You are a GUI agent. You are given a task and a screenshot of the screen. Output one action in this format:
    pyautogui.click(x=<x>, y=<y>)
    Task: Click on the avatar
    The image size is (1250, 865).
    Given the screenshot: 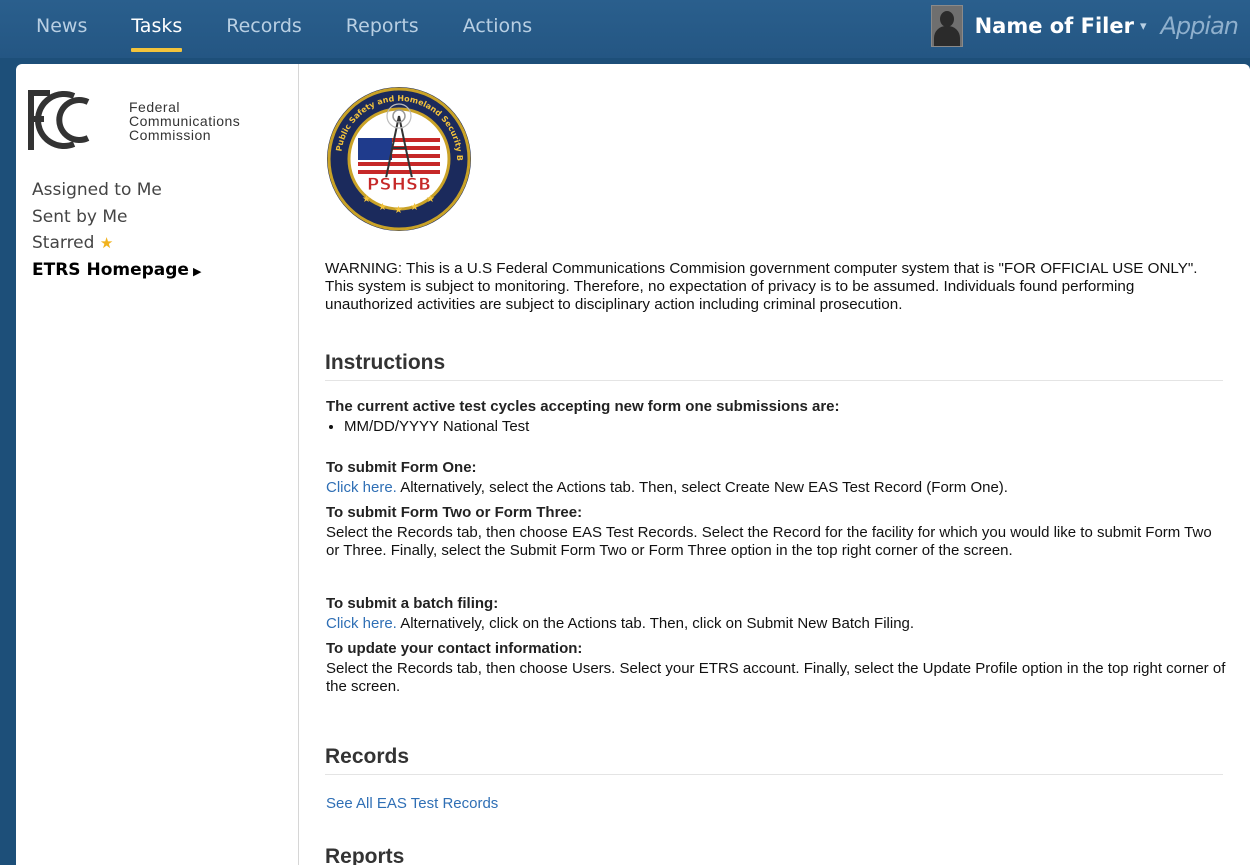 What is the action you would take?
    pyautogui.click(x=946, y=26)
    